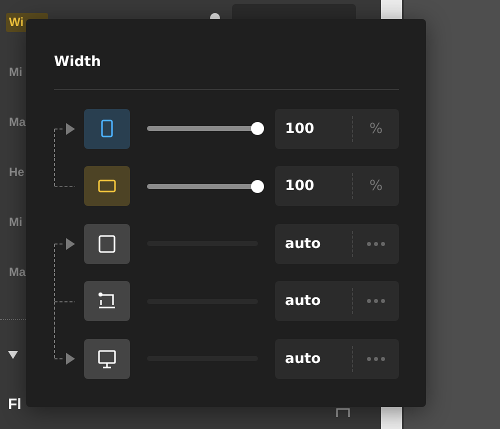  I want to click on monitor-icon, so click(107, 359).